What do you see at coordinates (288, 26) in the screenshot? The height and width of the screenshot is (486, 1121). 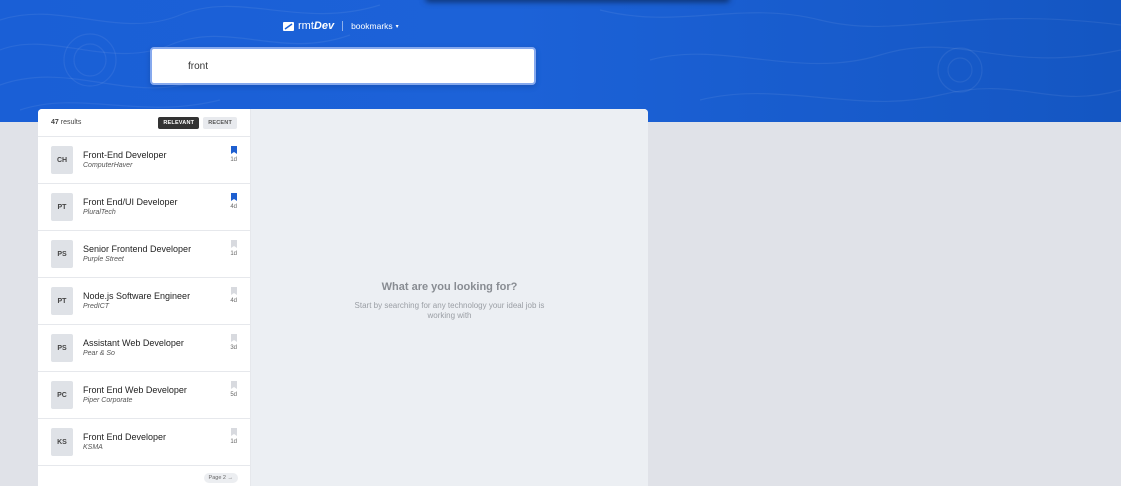 I see `logo-icon` at bounding box center [288, 26].